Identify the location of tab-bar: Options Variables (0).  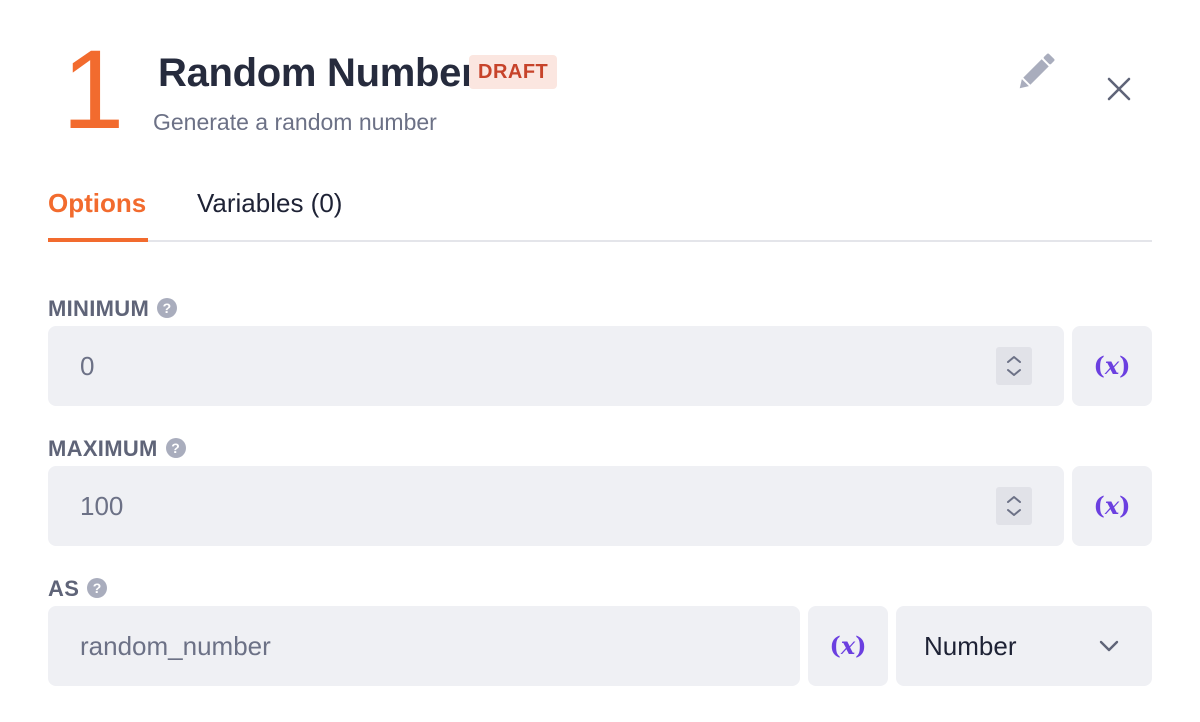
(600, 211).